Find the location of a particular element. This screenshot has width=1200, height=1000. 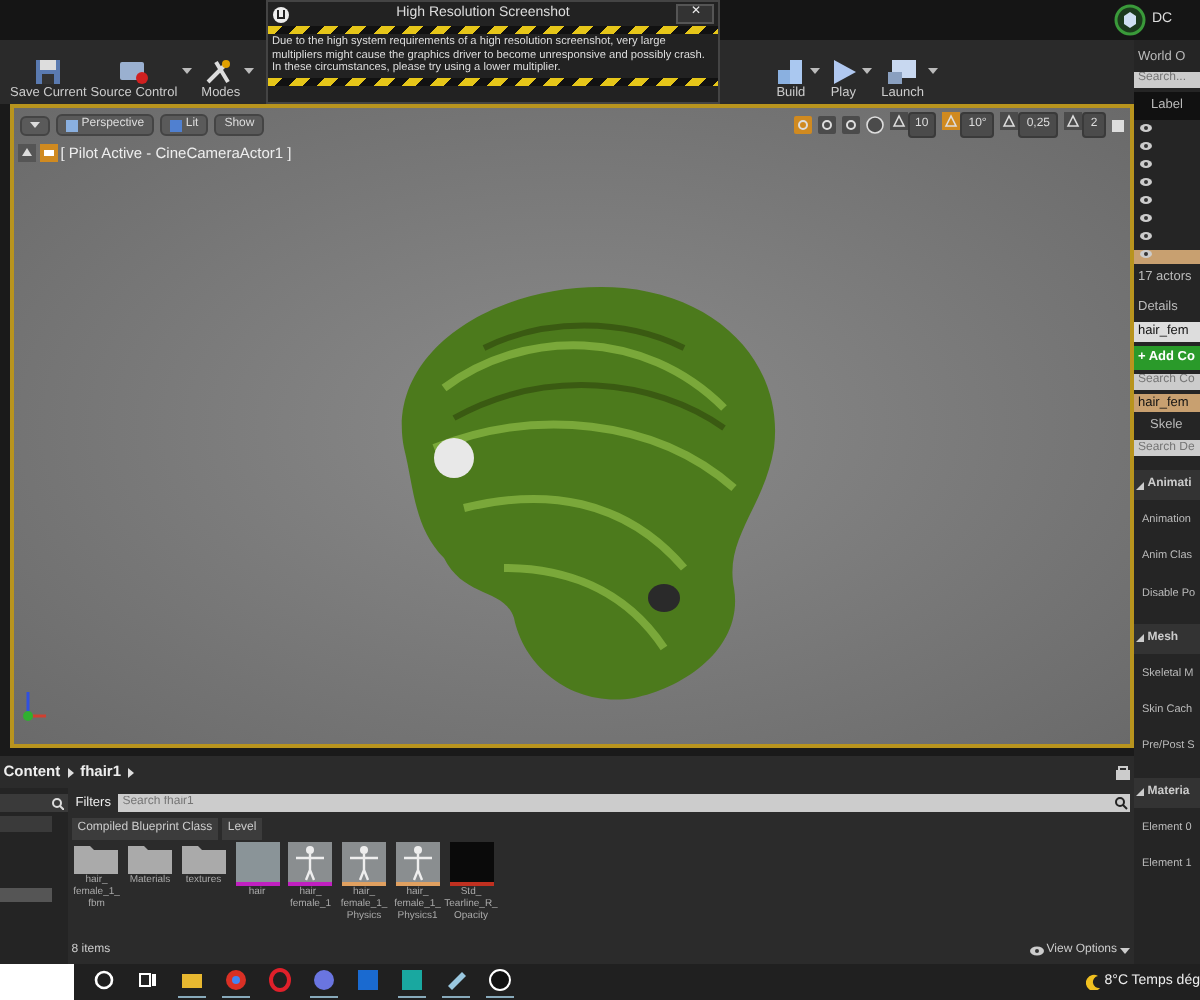

cubes-icon is located at coordinates (790, 71).